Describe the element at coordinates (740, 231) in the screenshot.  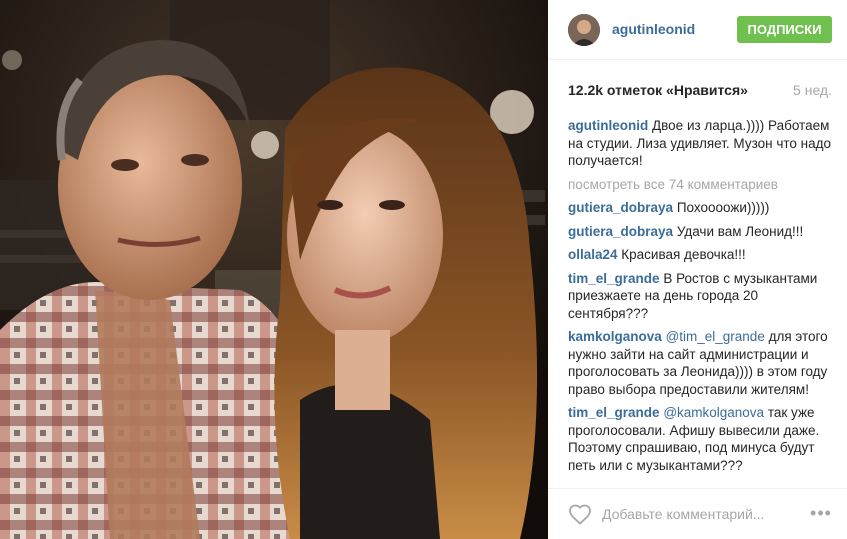
I see `comment-text: Удачи вам Леонид!!!` at that location.